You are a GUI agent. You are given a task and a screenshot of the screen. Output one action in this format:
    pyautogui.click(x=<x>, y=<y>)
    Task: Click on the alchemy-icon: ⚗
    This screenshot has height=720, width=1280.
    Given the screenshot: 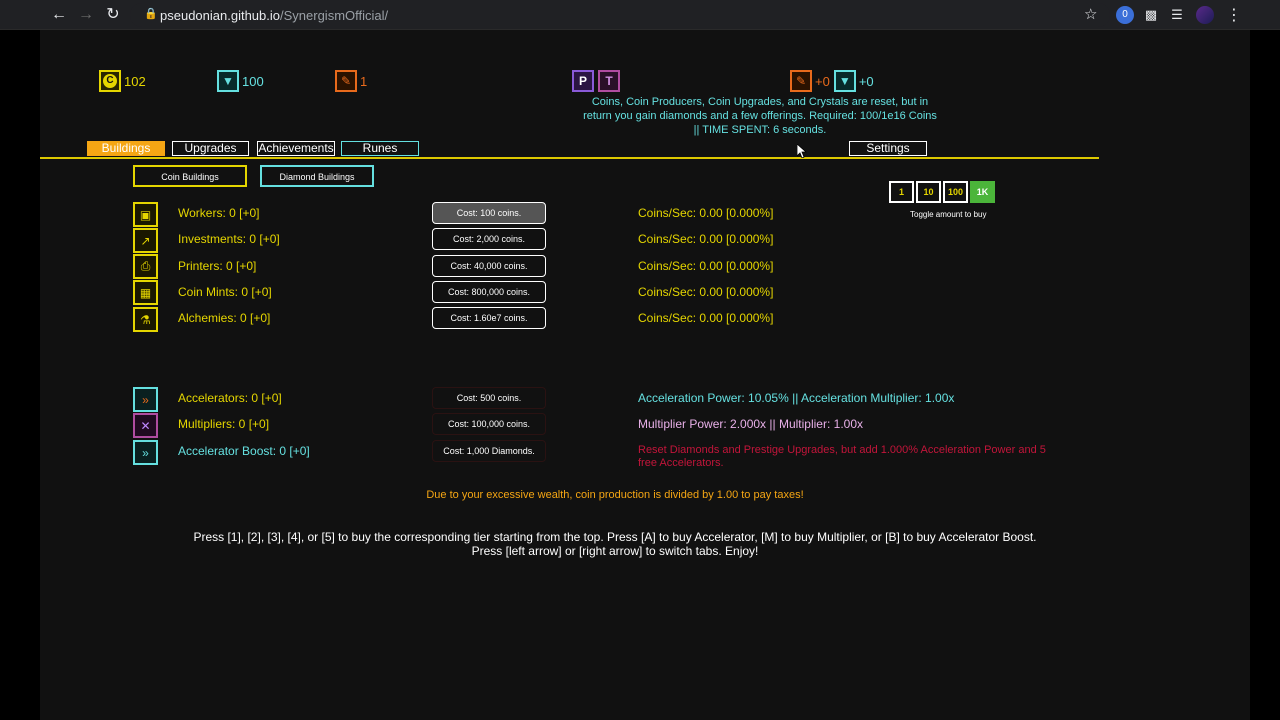 What is the action you would take?
    pyautogui.click(x=145, y=319)
    